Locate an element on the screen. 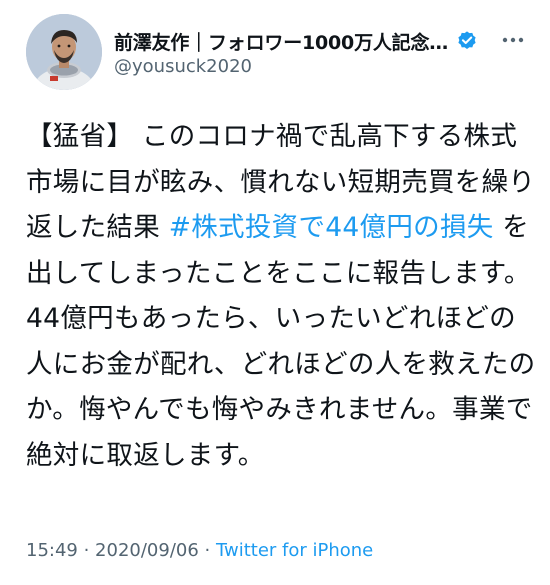 The height and width of the screenshot is (585, 550). user-handle: @yousuck2020 is located at coordinates (183, 66).